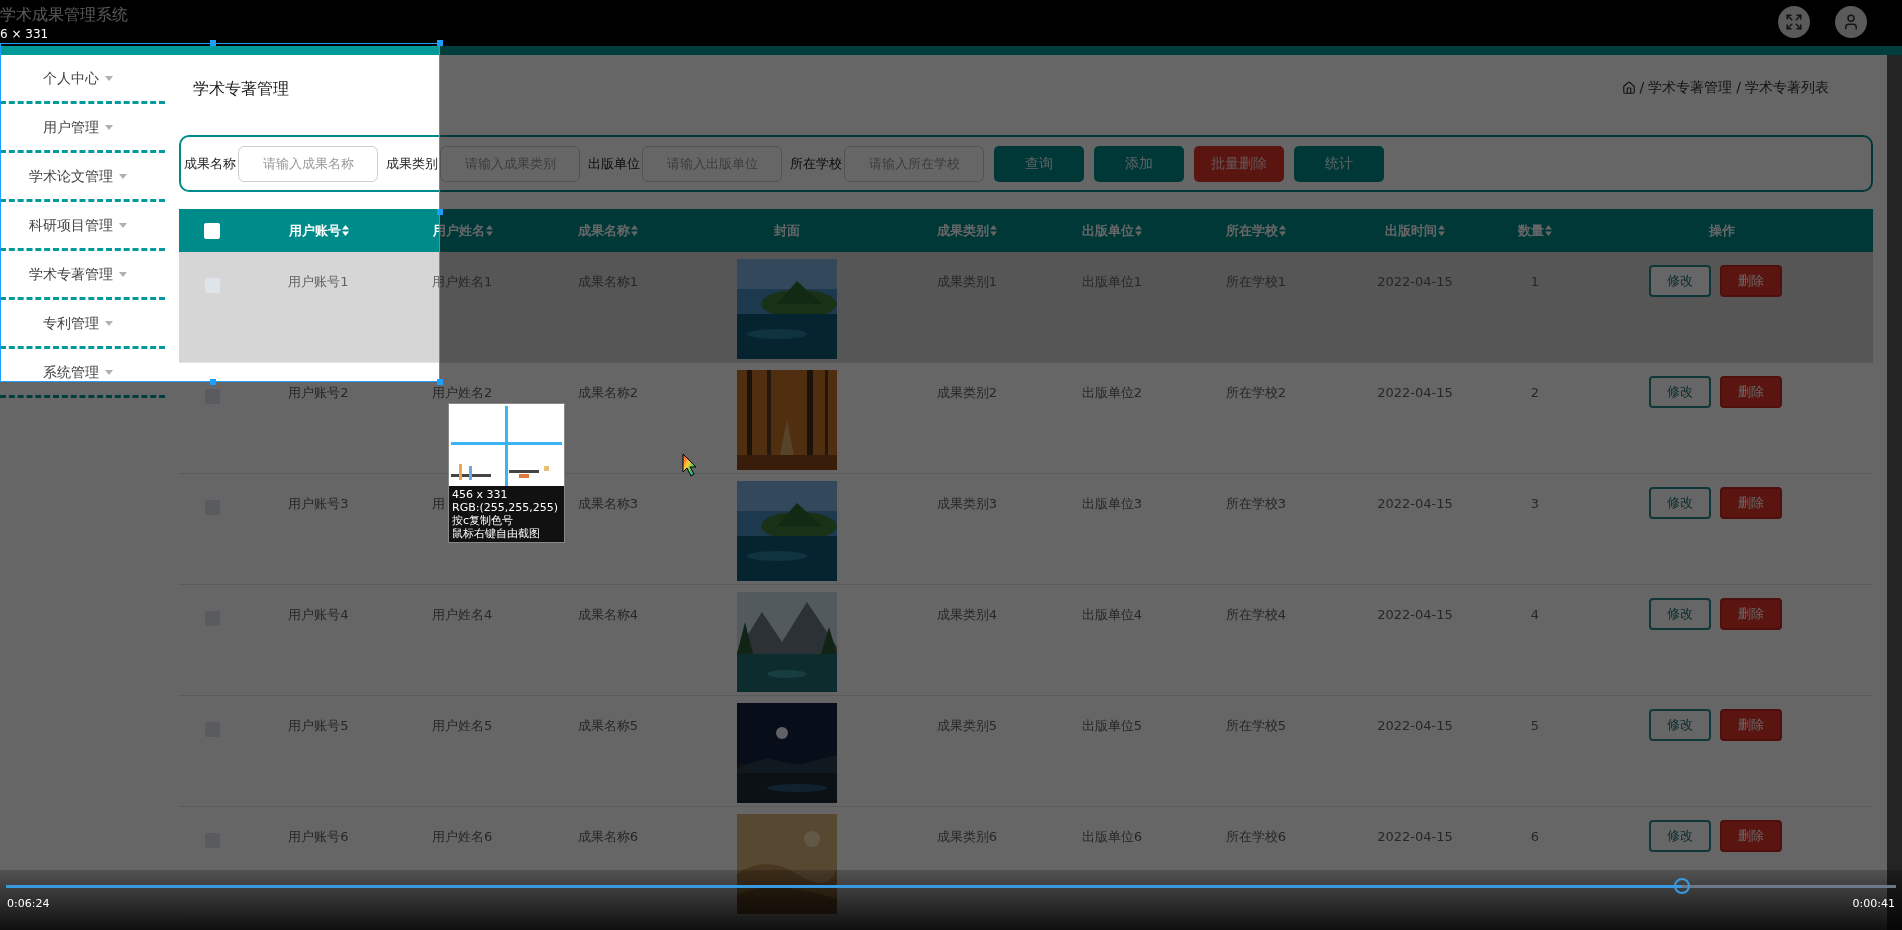  I want to click on table-cell-text: 用户账号5, so click(318, 726).